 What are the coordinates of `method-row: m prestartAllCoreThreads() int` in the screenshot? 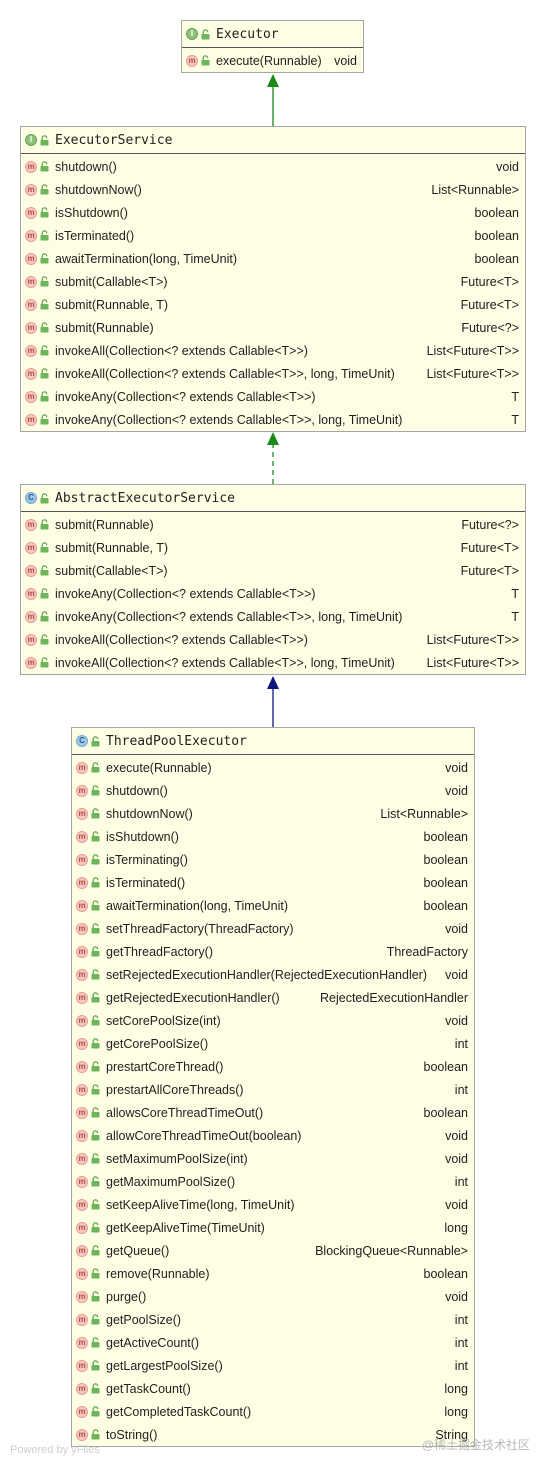 It's located at (273, 1089).